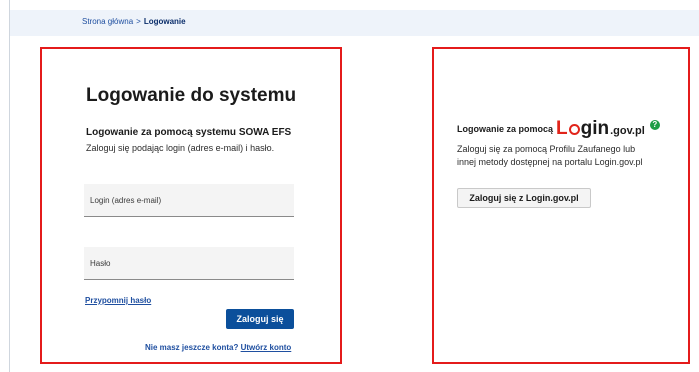 Image resolution: width=699 pixels, height=372 pixels. What do you see at coordinates (654, 124) in the screenshot?
I see `question-circle-icon: ?` at bounding box center [654, 124].